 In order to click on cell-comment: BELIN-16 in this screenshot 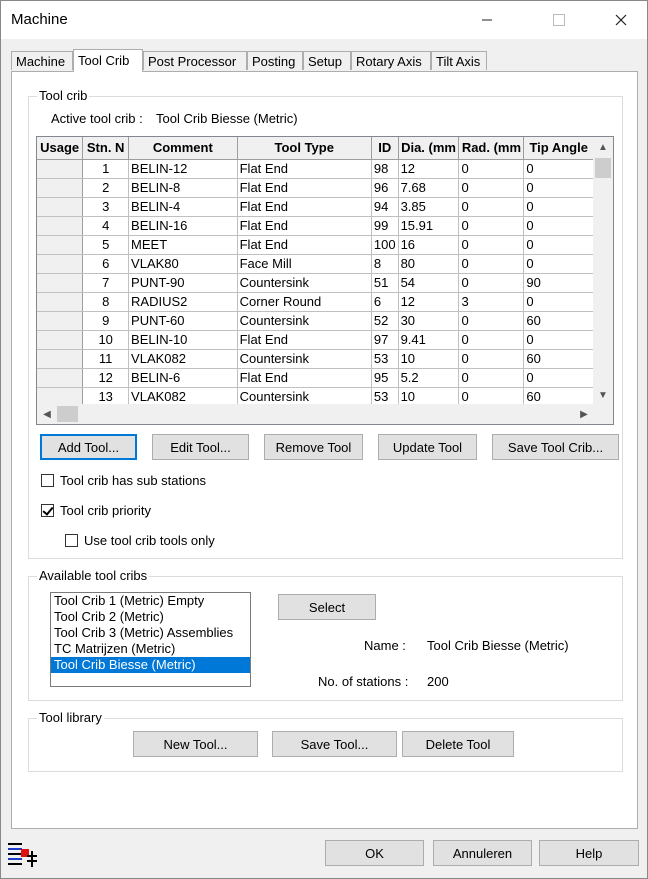, I will do `click(183, 226)`.